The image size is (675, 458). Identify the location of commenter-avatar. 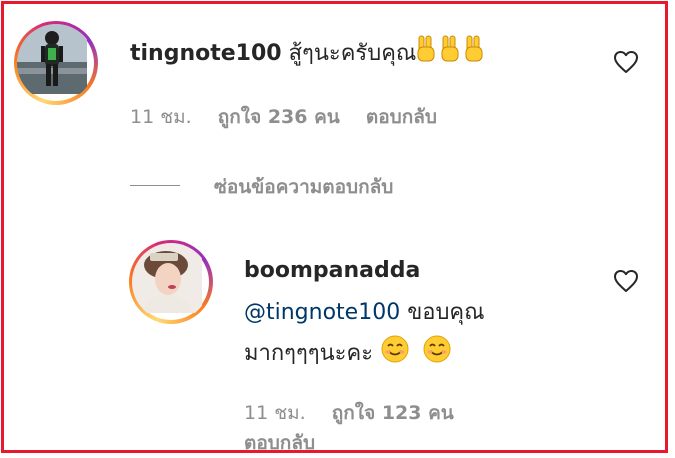
(56, 63).